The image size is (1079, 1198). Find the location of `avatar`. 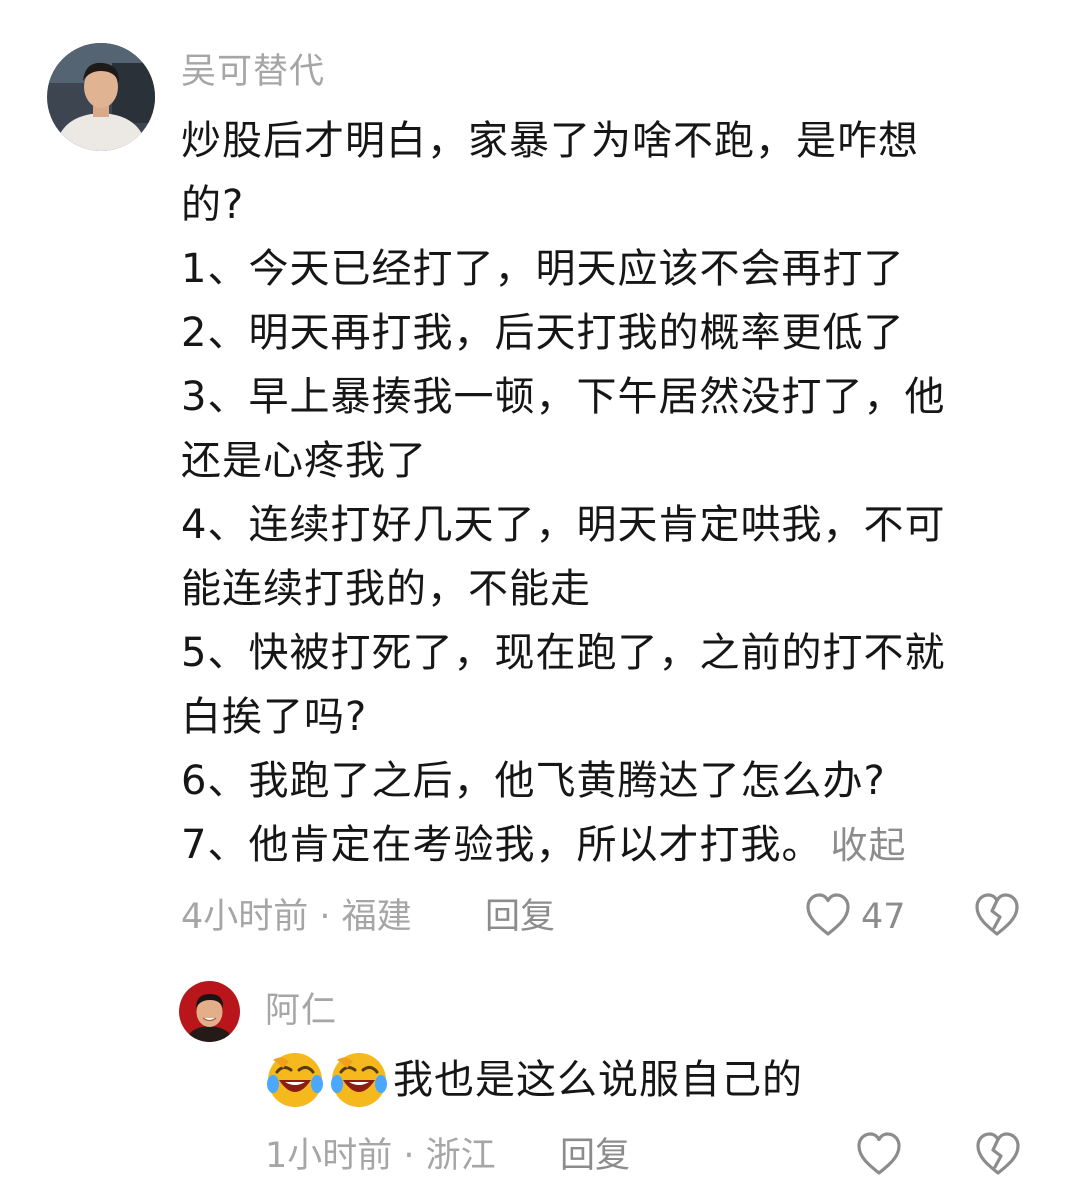

avatar is located at coordinates (101, 97).